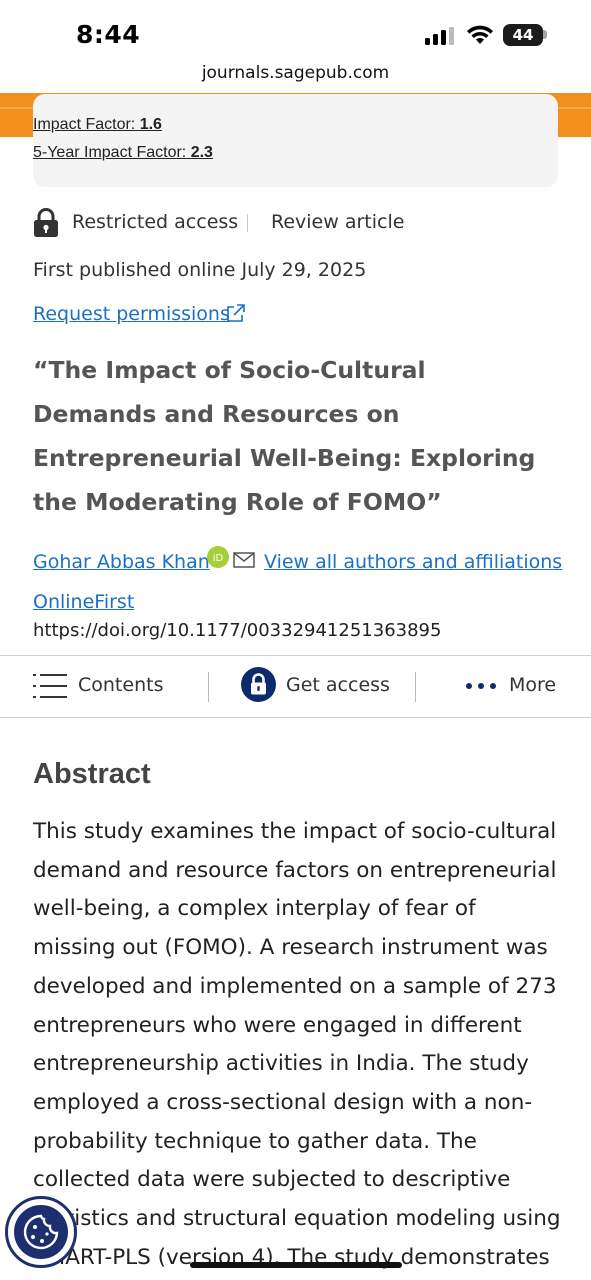 The height and width of the screenshot is (1280, 591). I want to click on get-access-button: Get access, so click(338, 685).